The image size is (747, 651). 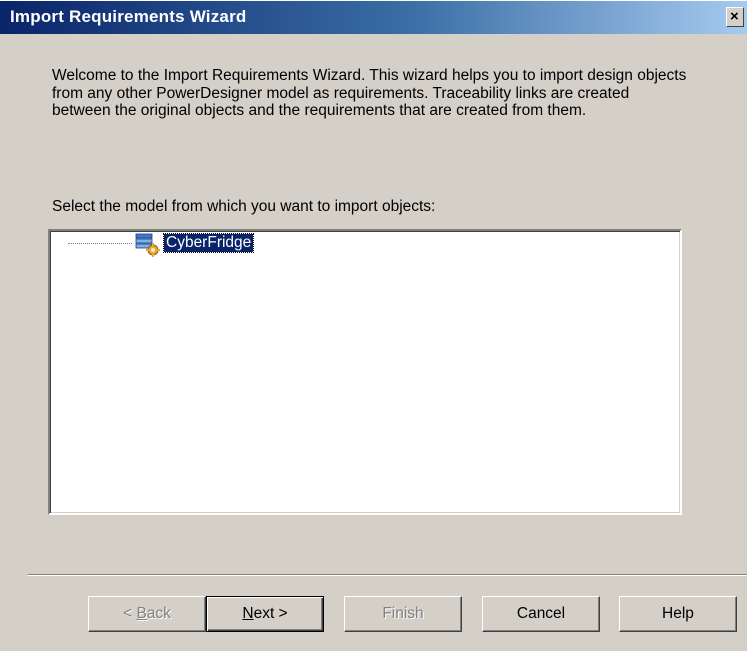 What do you see at coordinates (158, 613) in the screenshot?
I see `back-label-rest: ack` at bounding box center [158, 613].